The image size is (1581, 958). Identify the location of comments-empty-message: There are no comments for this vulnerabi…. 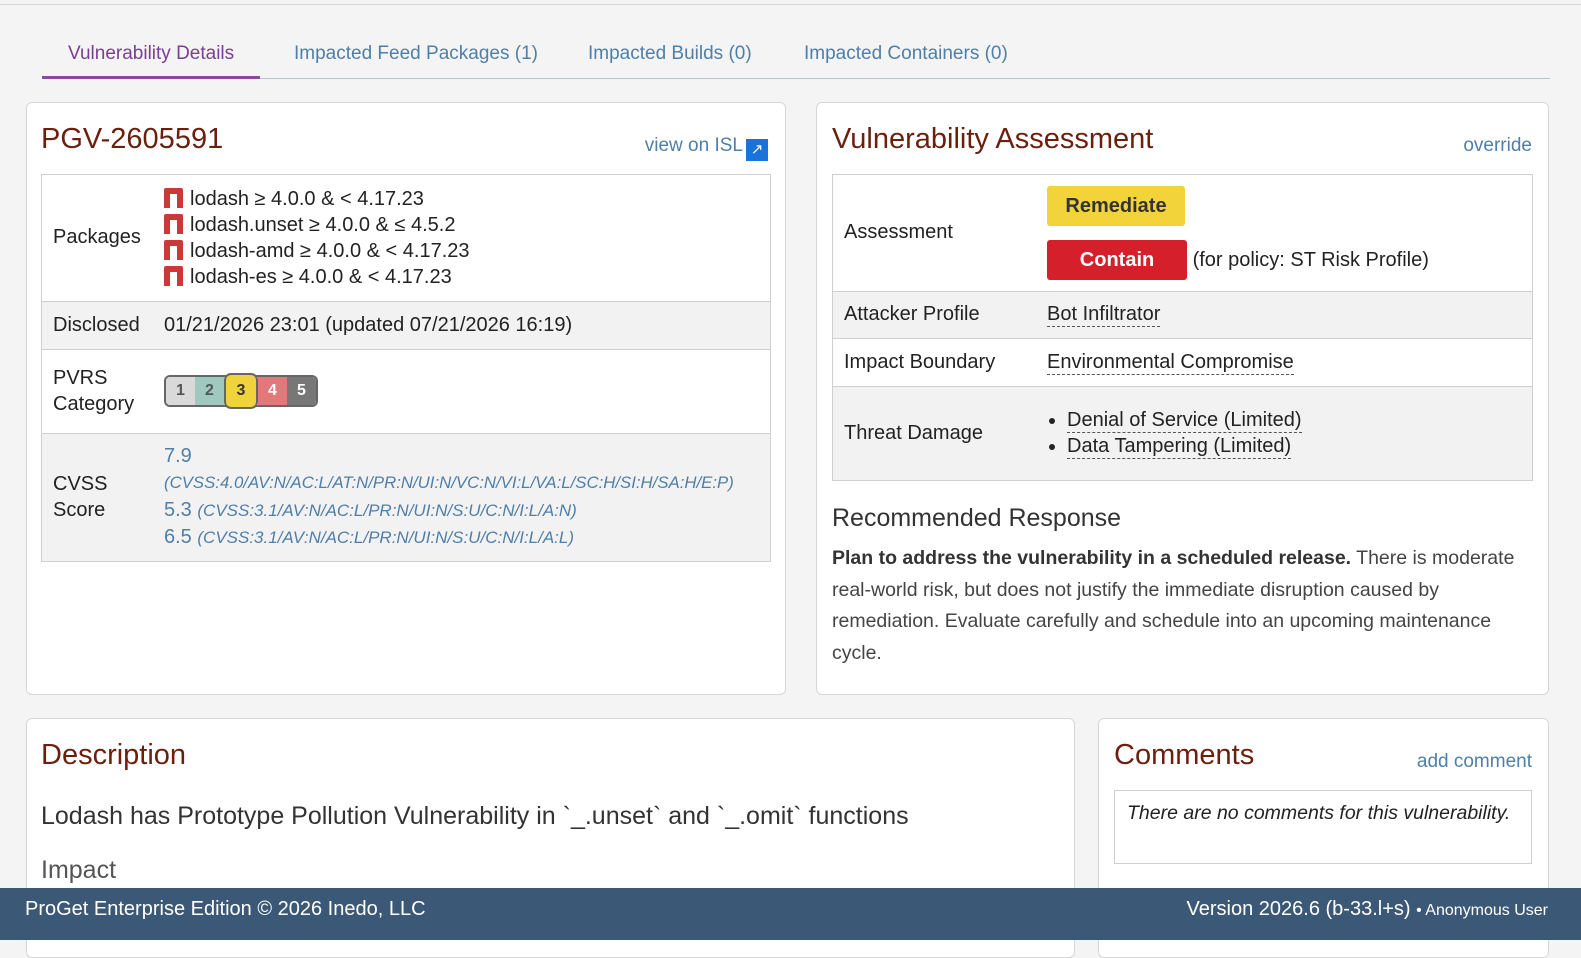
(1323, 827).